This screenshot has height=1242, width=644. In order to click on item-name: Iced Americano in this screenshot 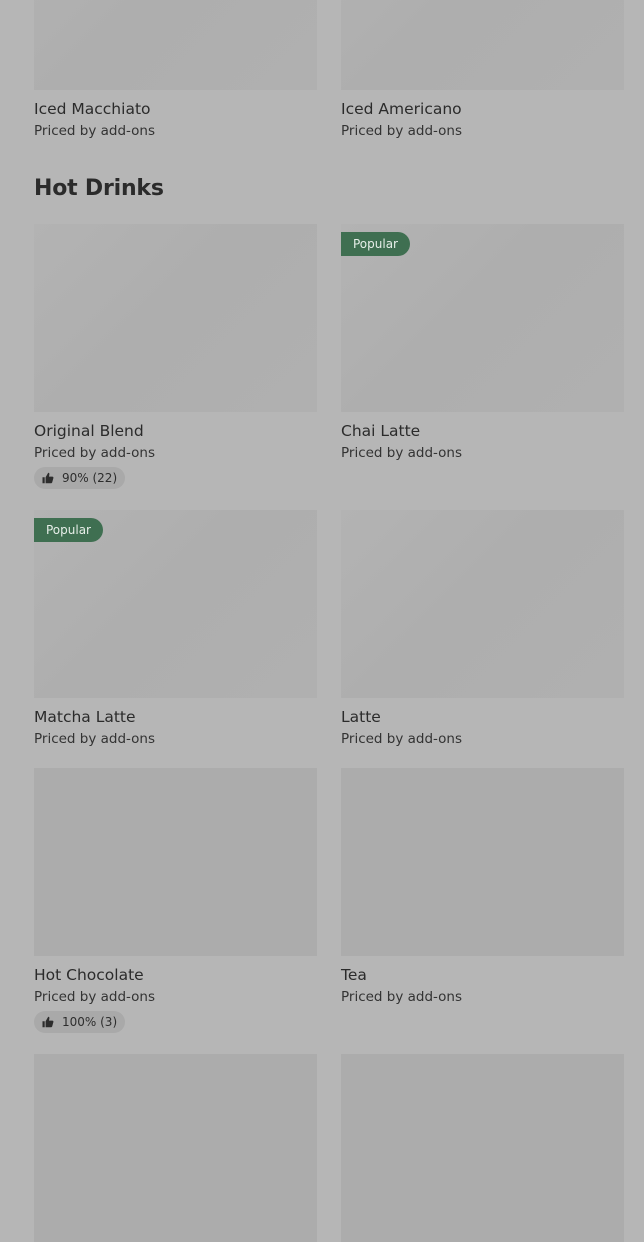, I will do `click(401, 109)`.